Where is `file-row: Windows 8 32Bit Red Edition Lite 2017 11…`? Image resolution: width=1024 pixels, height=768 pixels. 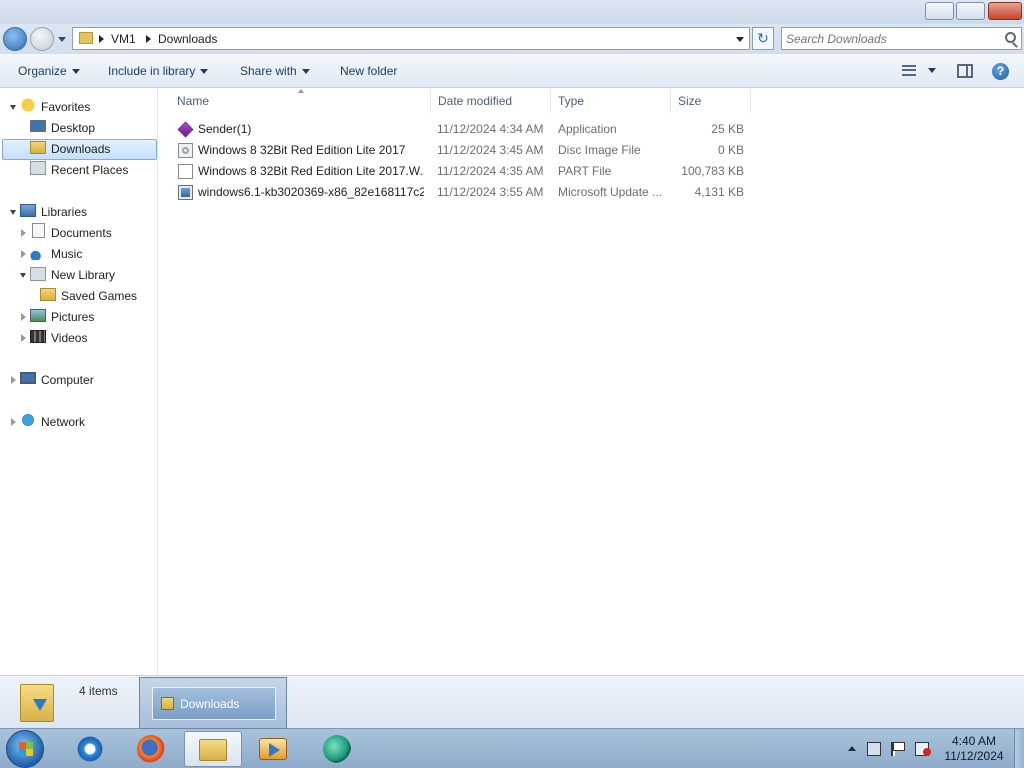
file-row: Windows 8 32Bit Red Edition Lite 2017 11… is located at coordinates (462, 150).